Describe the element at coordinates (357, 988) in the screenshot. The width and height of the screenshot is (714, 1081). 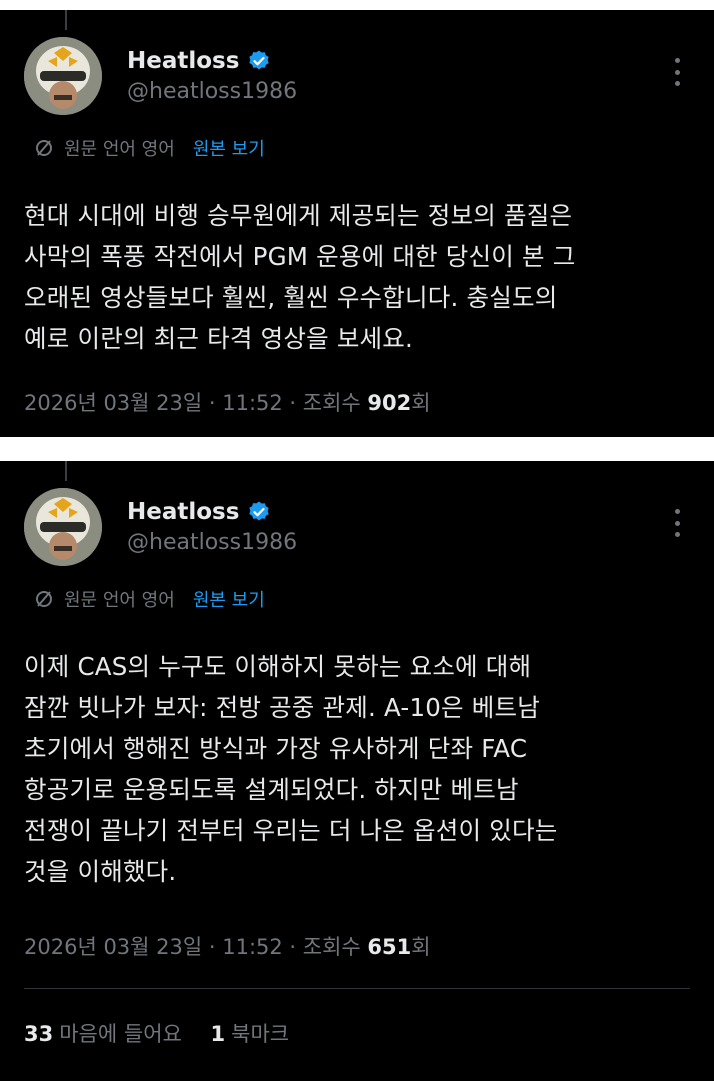
I see `divider` at that location.